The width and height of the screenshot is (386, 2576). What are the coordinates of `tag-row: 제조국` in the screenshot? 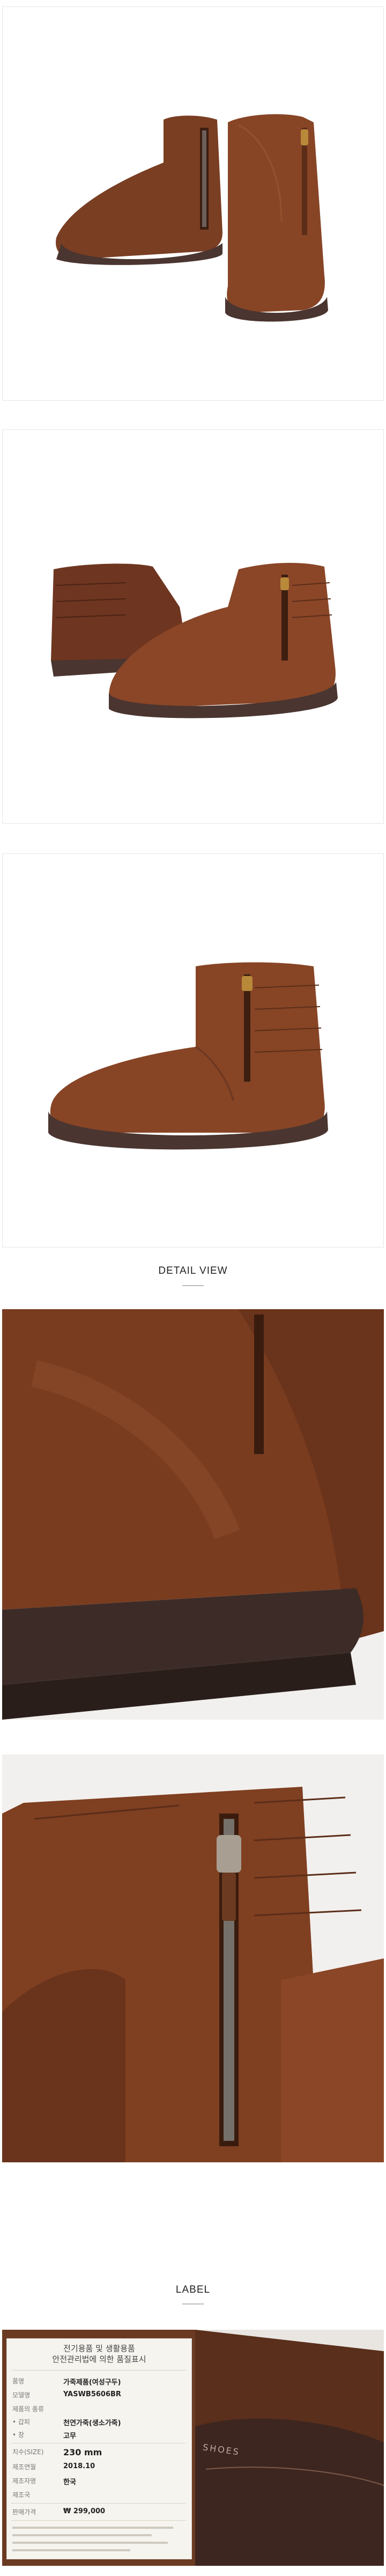 It's located at (21, 2495).